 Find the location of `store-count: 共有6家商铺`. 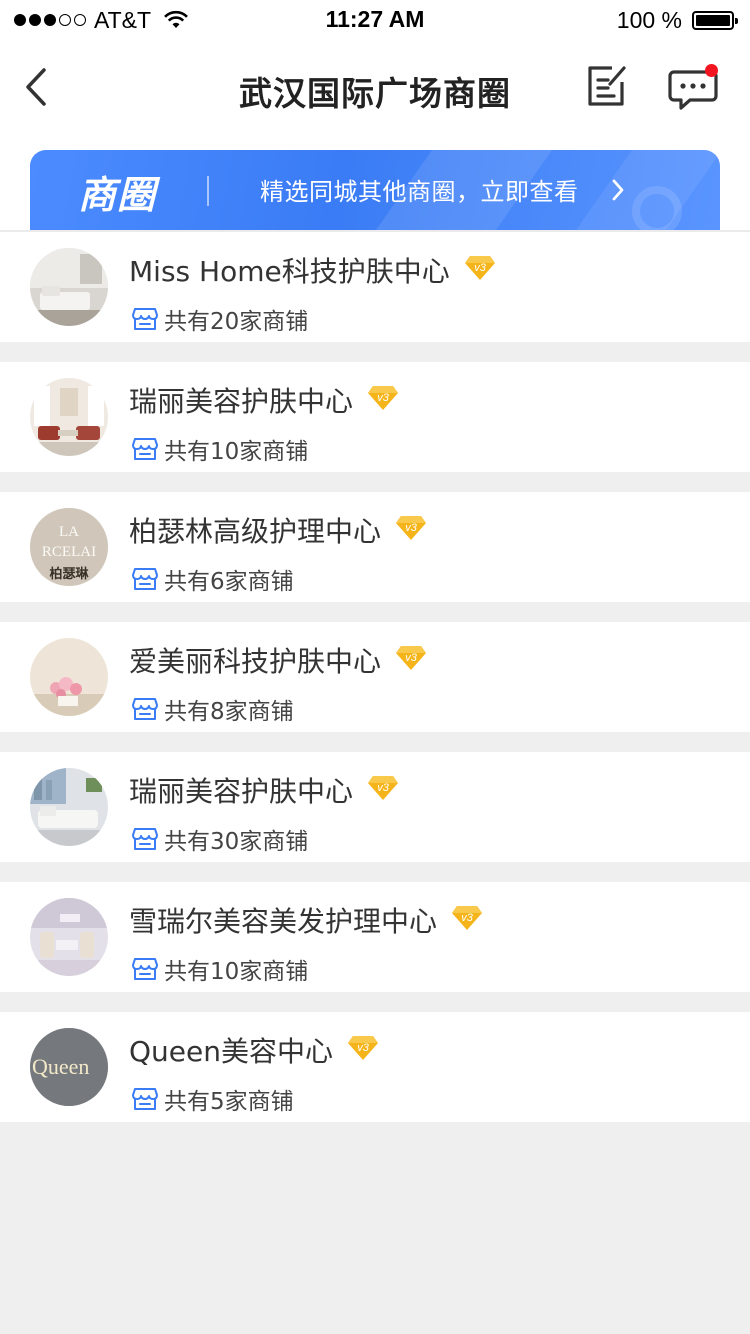

store-count: 共有6家商铺 is located at coordinates (213, 579).